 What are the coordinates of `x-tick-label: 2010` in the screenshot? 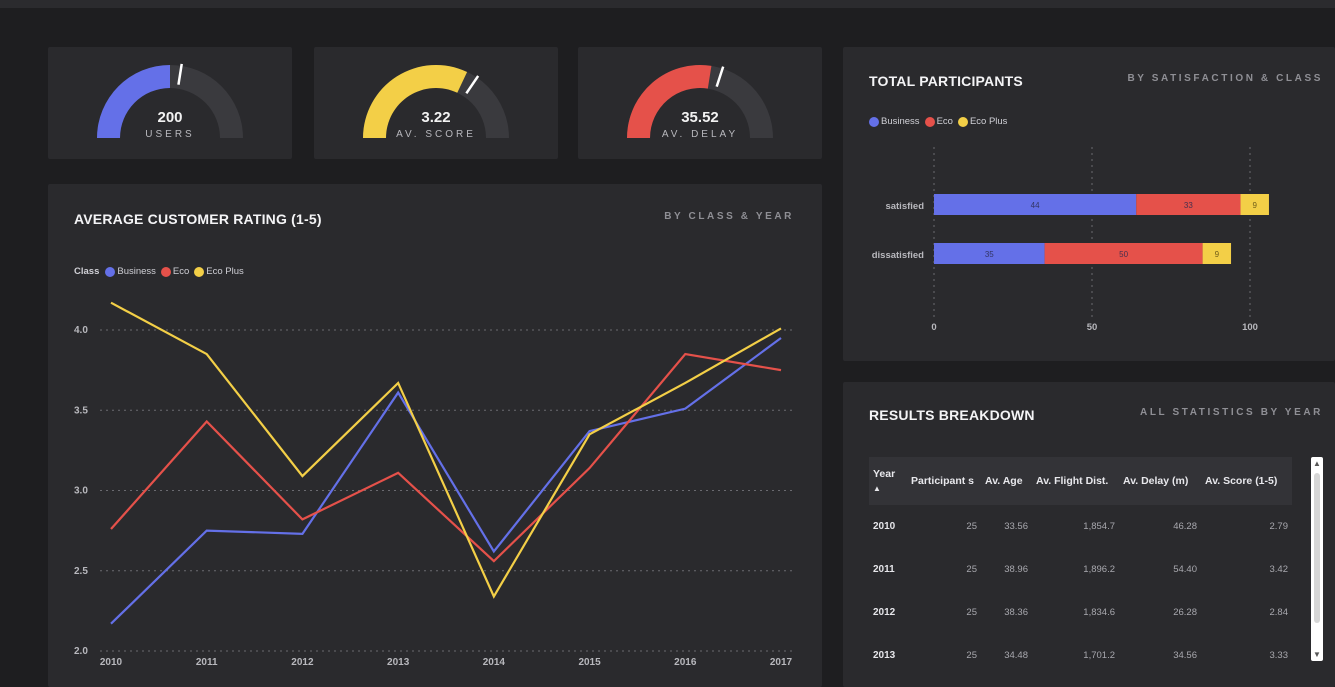 It's located at (111, 662).